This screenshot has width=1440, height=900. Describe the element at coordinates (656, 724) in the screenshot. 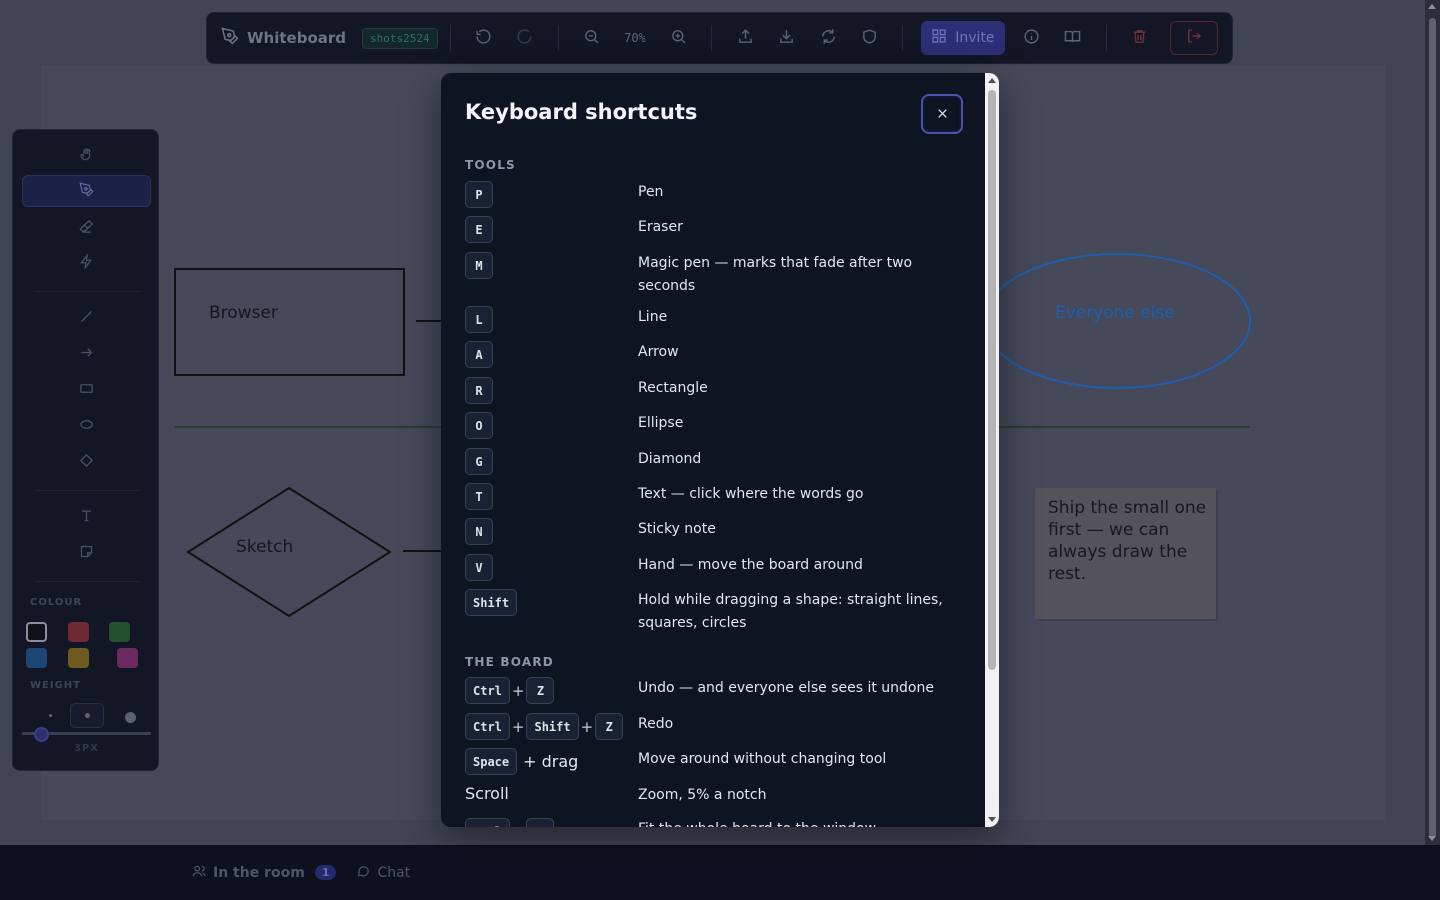

I see `shortcut-description: Redo` at that location.